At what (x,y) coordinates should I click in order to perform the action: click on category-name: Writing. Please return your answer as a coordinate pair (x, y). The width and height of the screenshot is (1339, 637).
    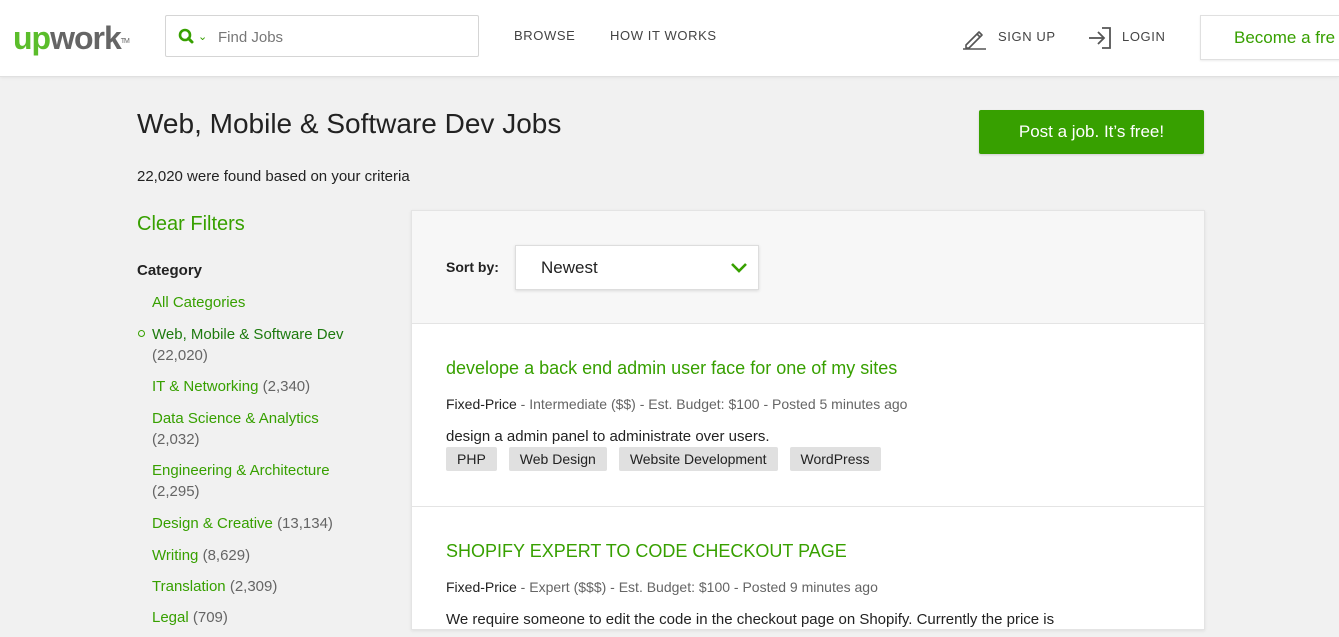
    Looking at the image, I should click on (175, 555).